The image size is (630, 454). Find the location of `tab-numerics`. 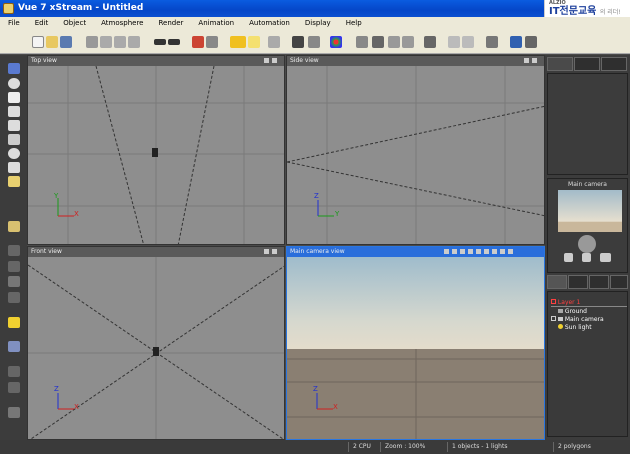

tab-numerics is located at coordinates (587, 64).